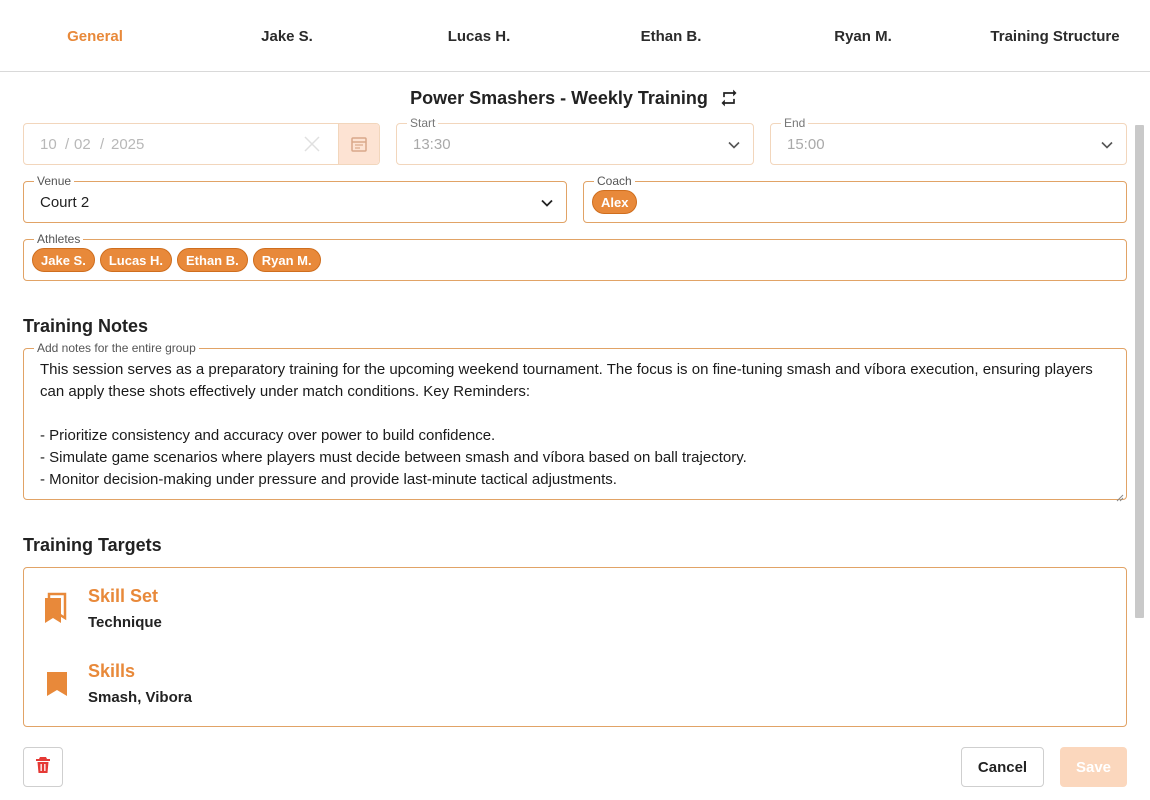 The width and height of the screenshot is (1150, 800). Describe the element at coordinates (615, 202) in the screenshot. I see `coach-chip: Alex` at that location.